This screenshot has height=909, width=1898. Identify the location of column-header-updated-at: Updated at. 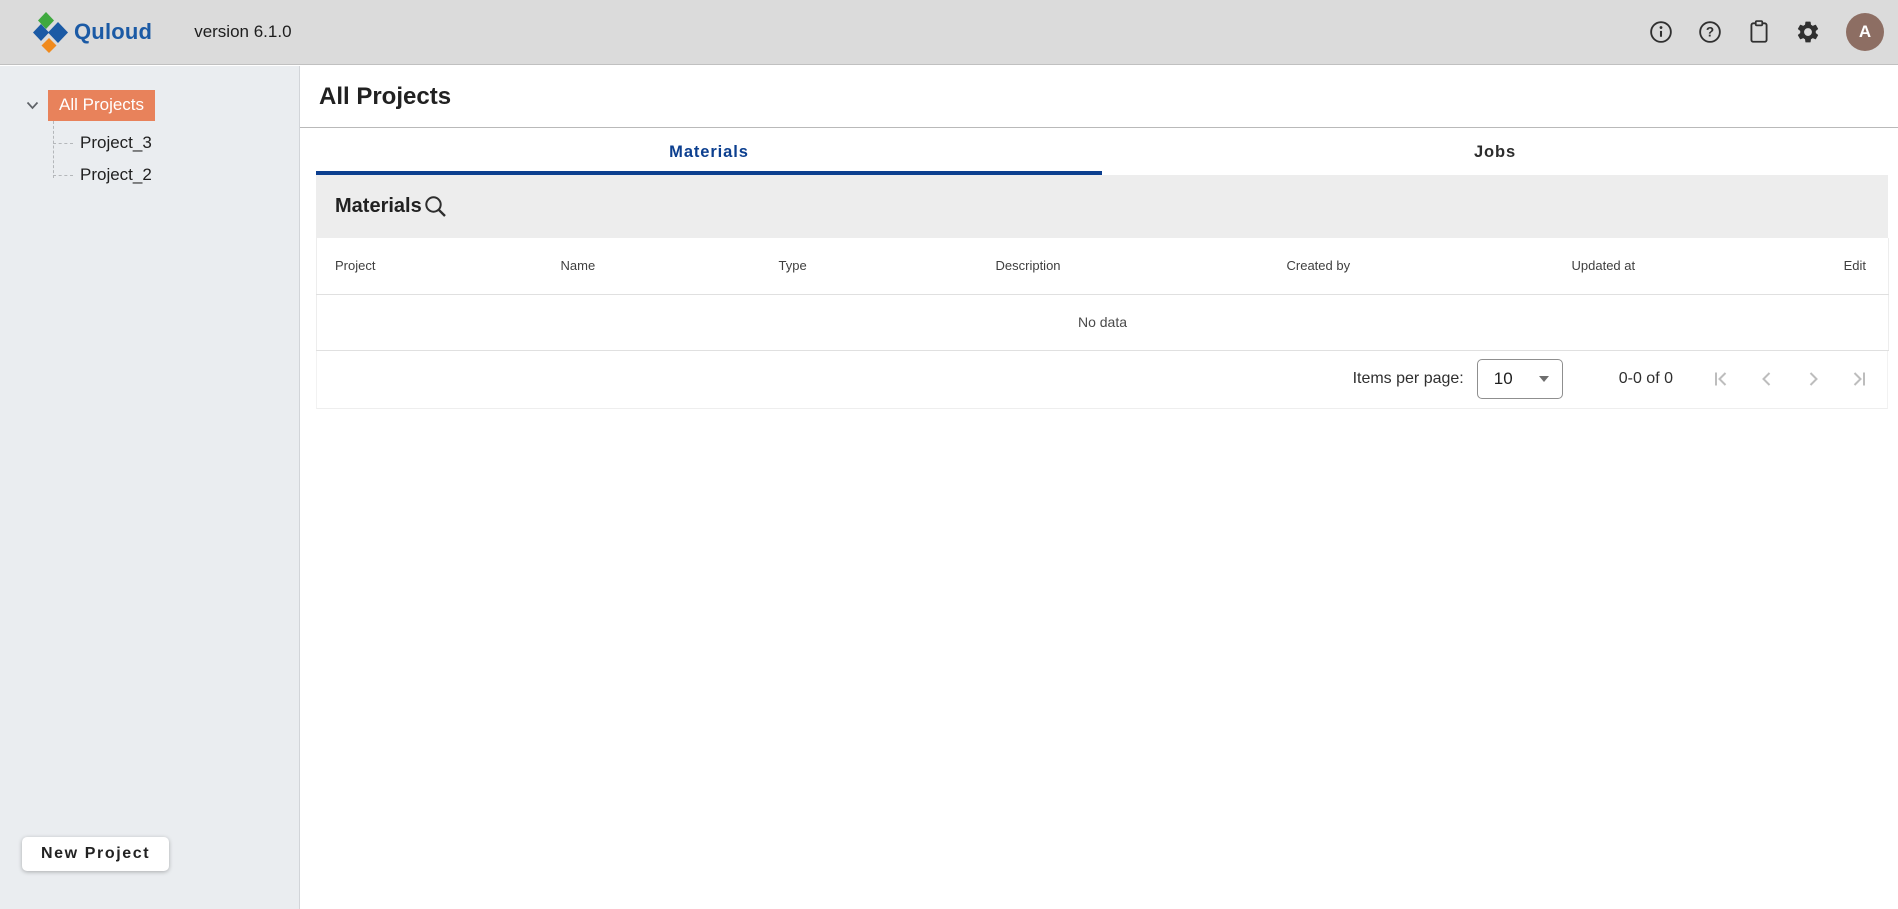
(1703, 266).